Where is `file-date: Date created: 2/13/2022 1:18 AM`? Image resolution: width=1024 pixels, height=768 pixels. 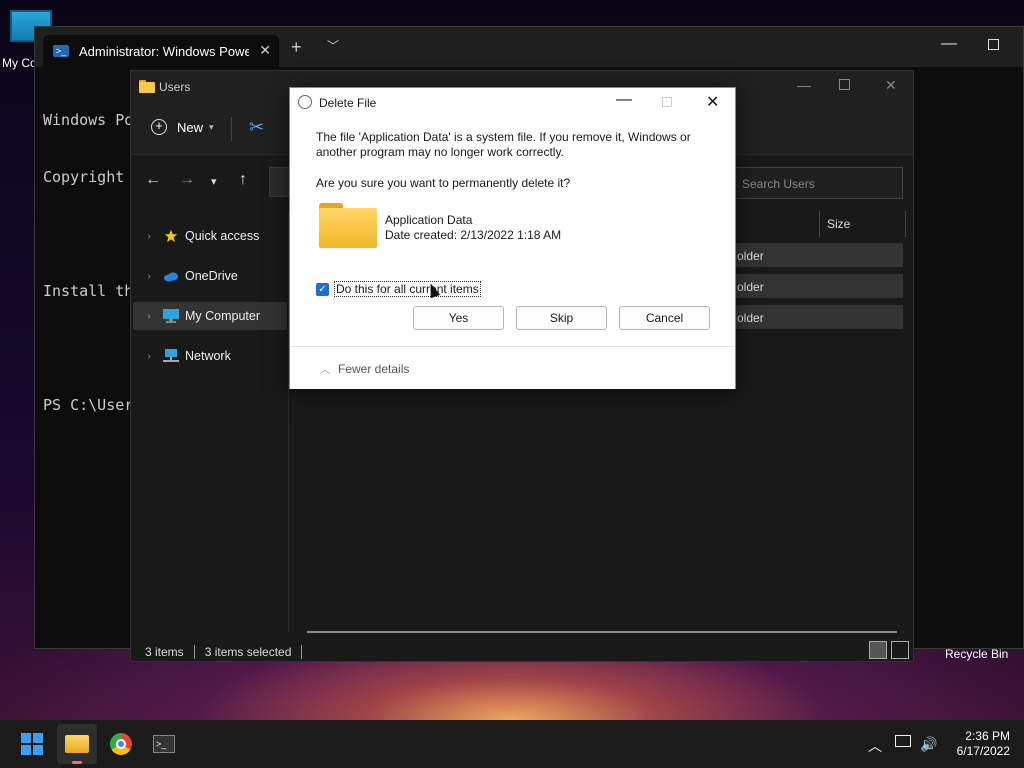 file-date: Date created: 2/13/2022 1:18 AM is located at coordinates (473, 235).